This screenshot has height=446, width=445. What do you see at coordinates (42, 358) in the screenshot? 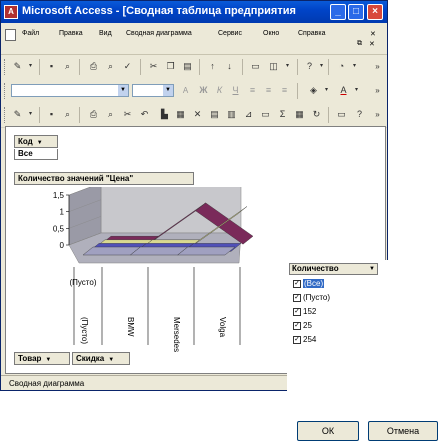
I see `category-field-button: Товар ▼` at bounding box center [42, 358].